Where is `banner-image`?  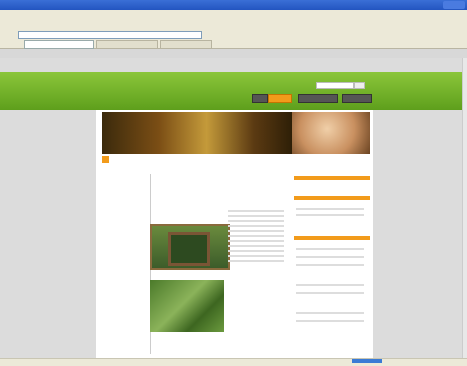
banner-image is located at coordinates (197, 133).